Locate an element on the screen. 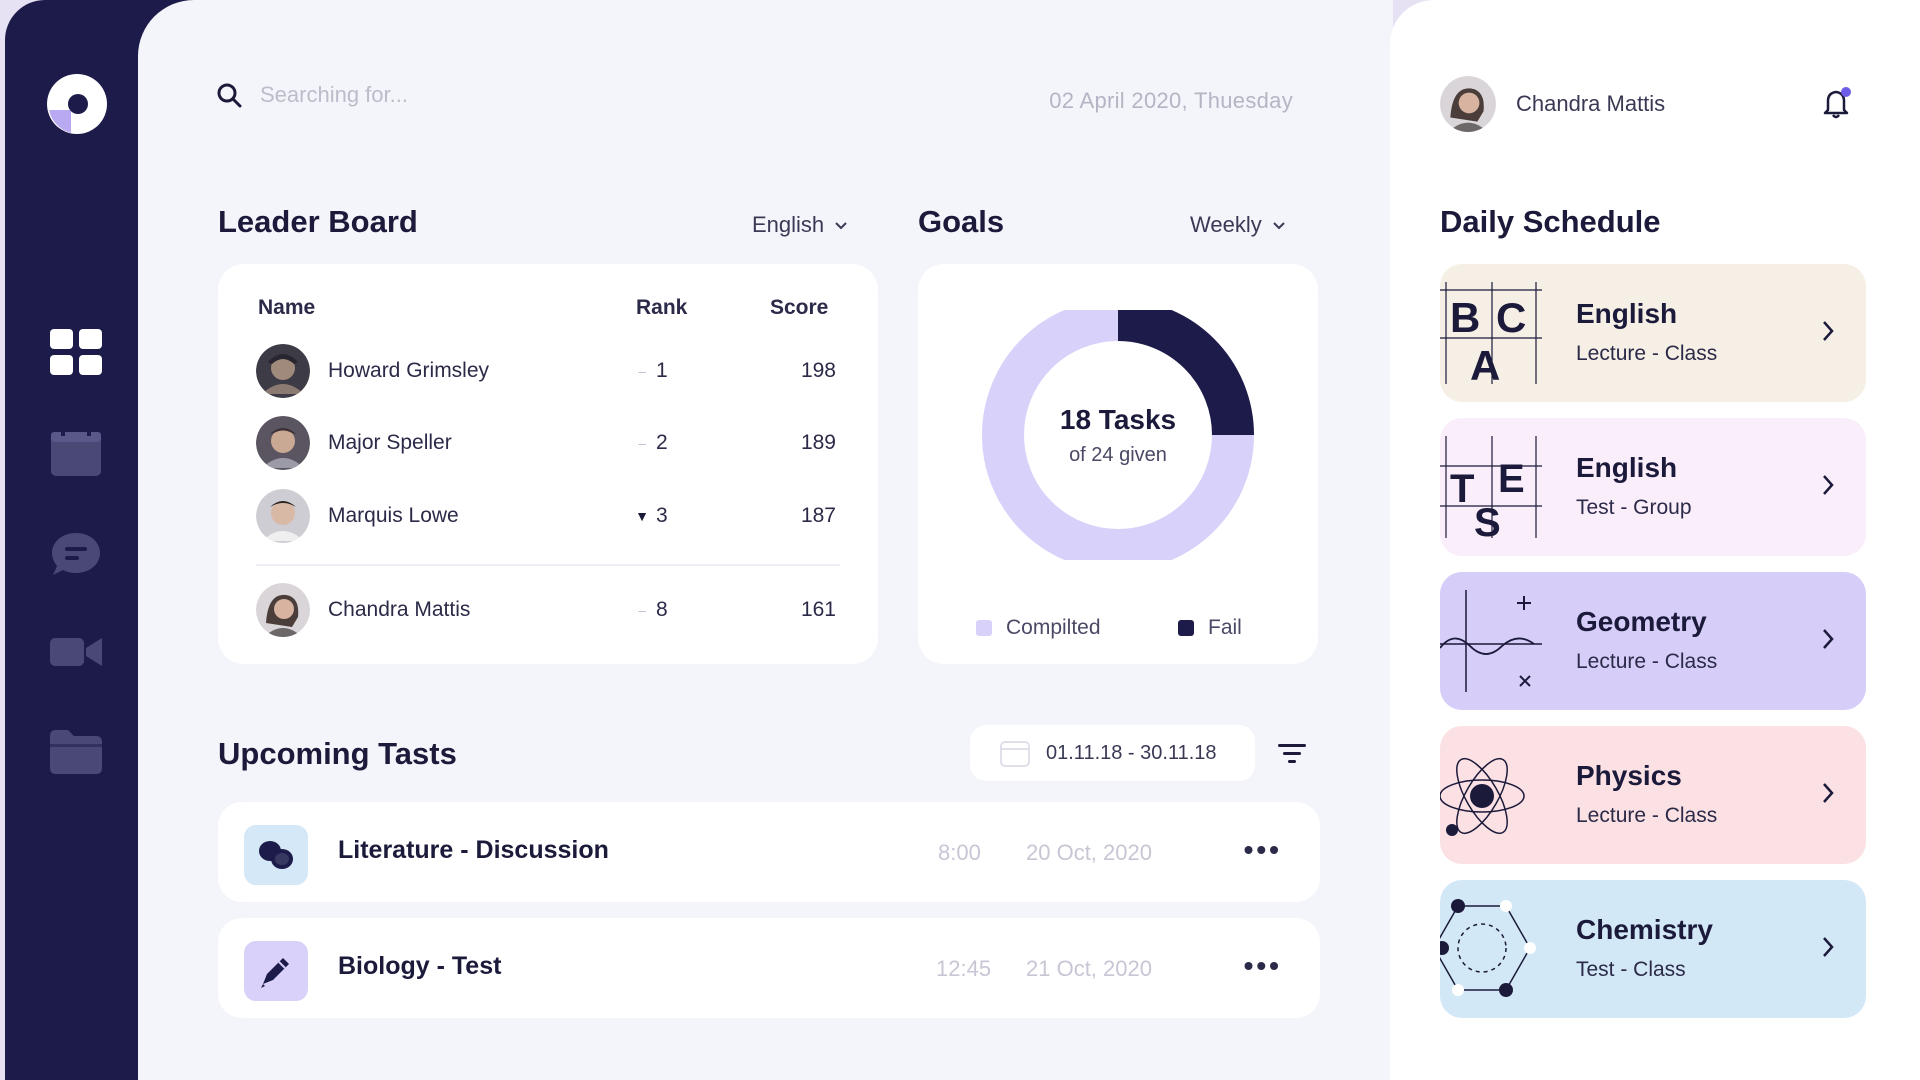 The image size is (1920, 1080). current-date: 02 April 2020, Thuesday is located at coordinates (1171, 100).